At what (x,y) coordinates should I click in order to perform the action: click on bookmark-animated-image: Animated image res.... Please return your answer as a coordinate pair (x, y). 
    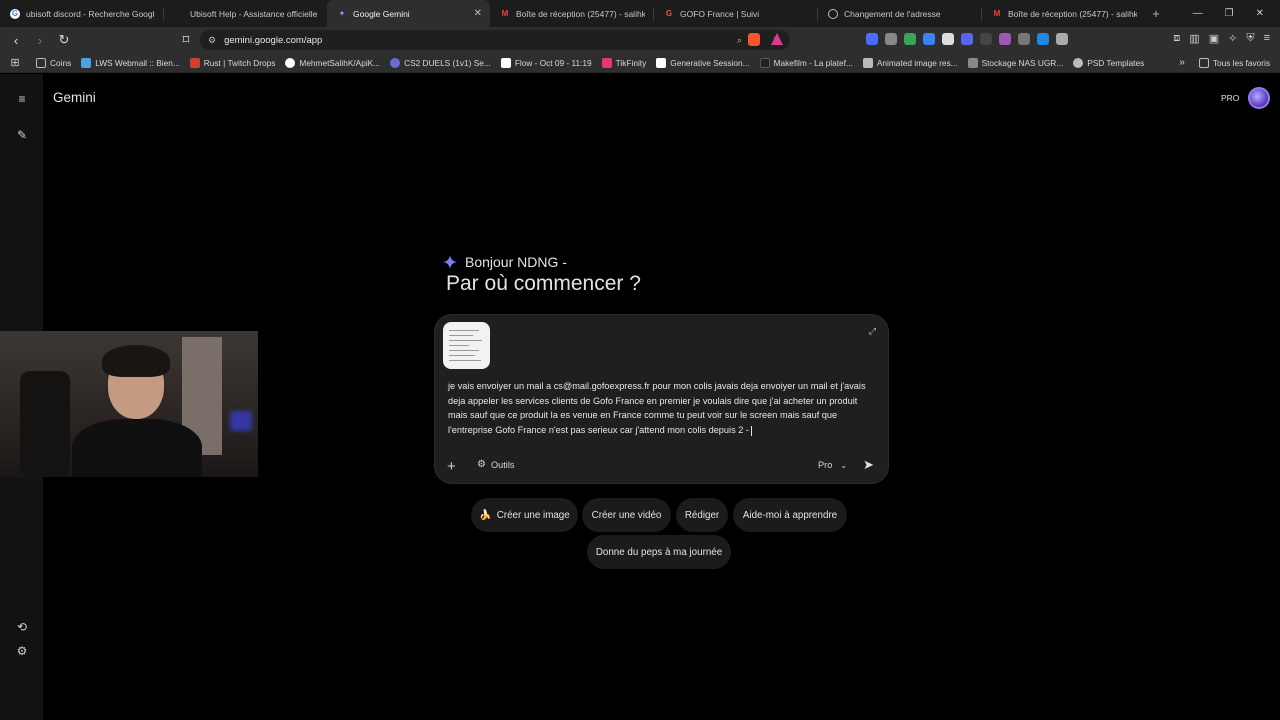
    Looking at the image, I should click on (910, 62).